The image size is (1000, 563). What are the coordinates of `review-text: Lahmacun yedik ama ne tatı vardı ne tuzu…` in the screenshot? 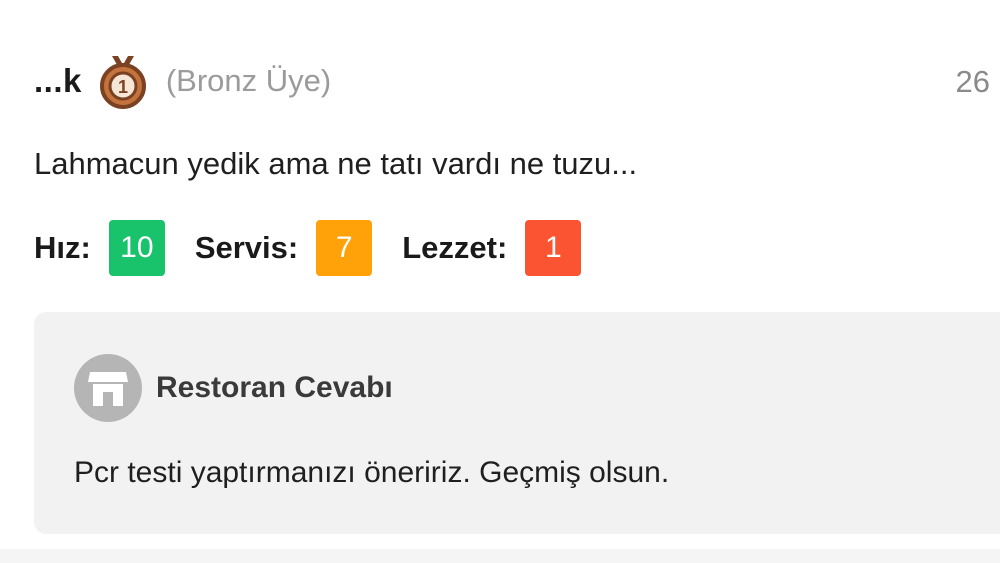 It's located at (336, 163).